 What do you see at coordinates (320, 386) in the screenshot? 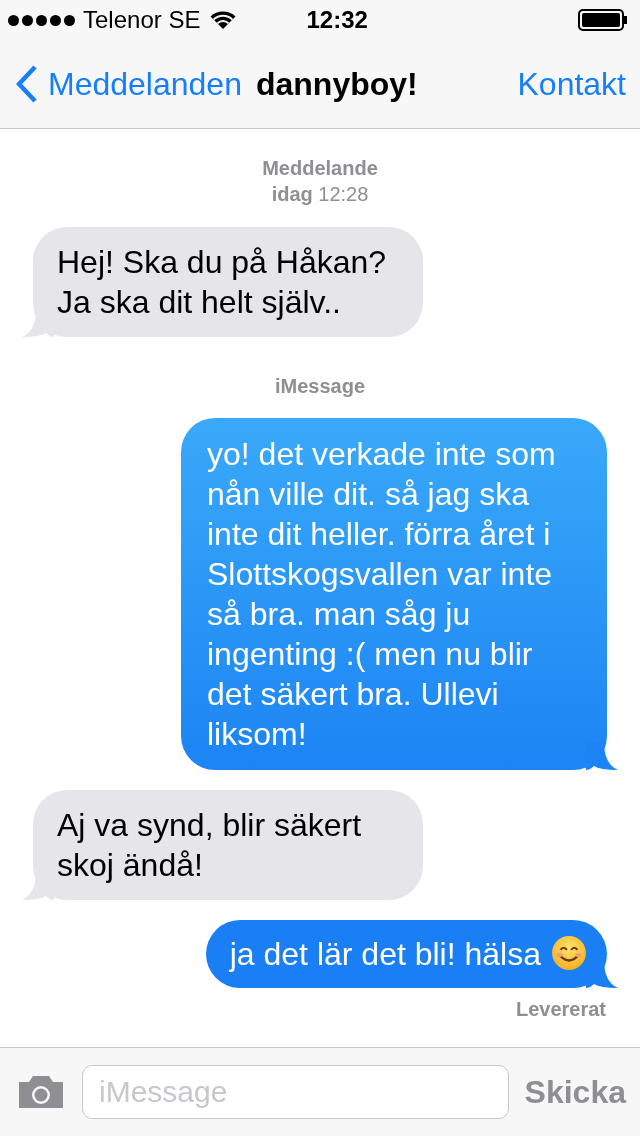
I see `service-label: iMessage` at bounding box center [320, 386].